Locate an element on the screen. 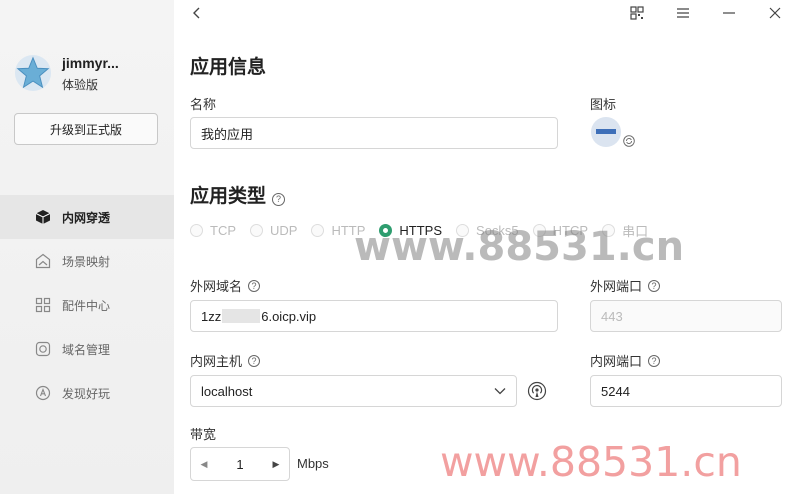 The image size is (793, 494). cube-icon is located at coordinates (43, 217).